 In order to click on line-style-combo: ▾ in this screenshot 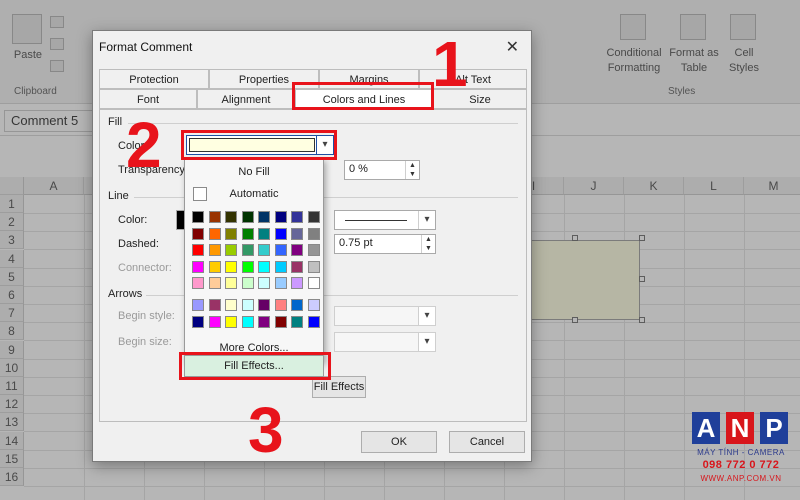, I will do `click(385, 220)`.